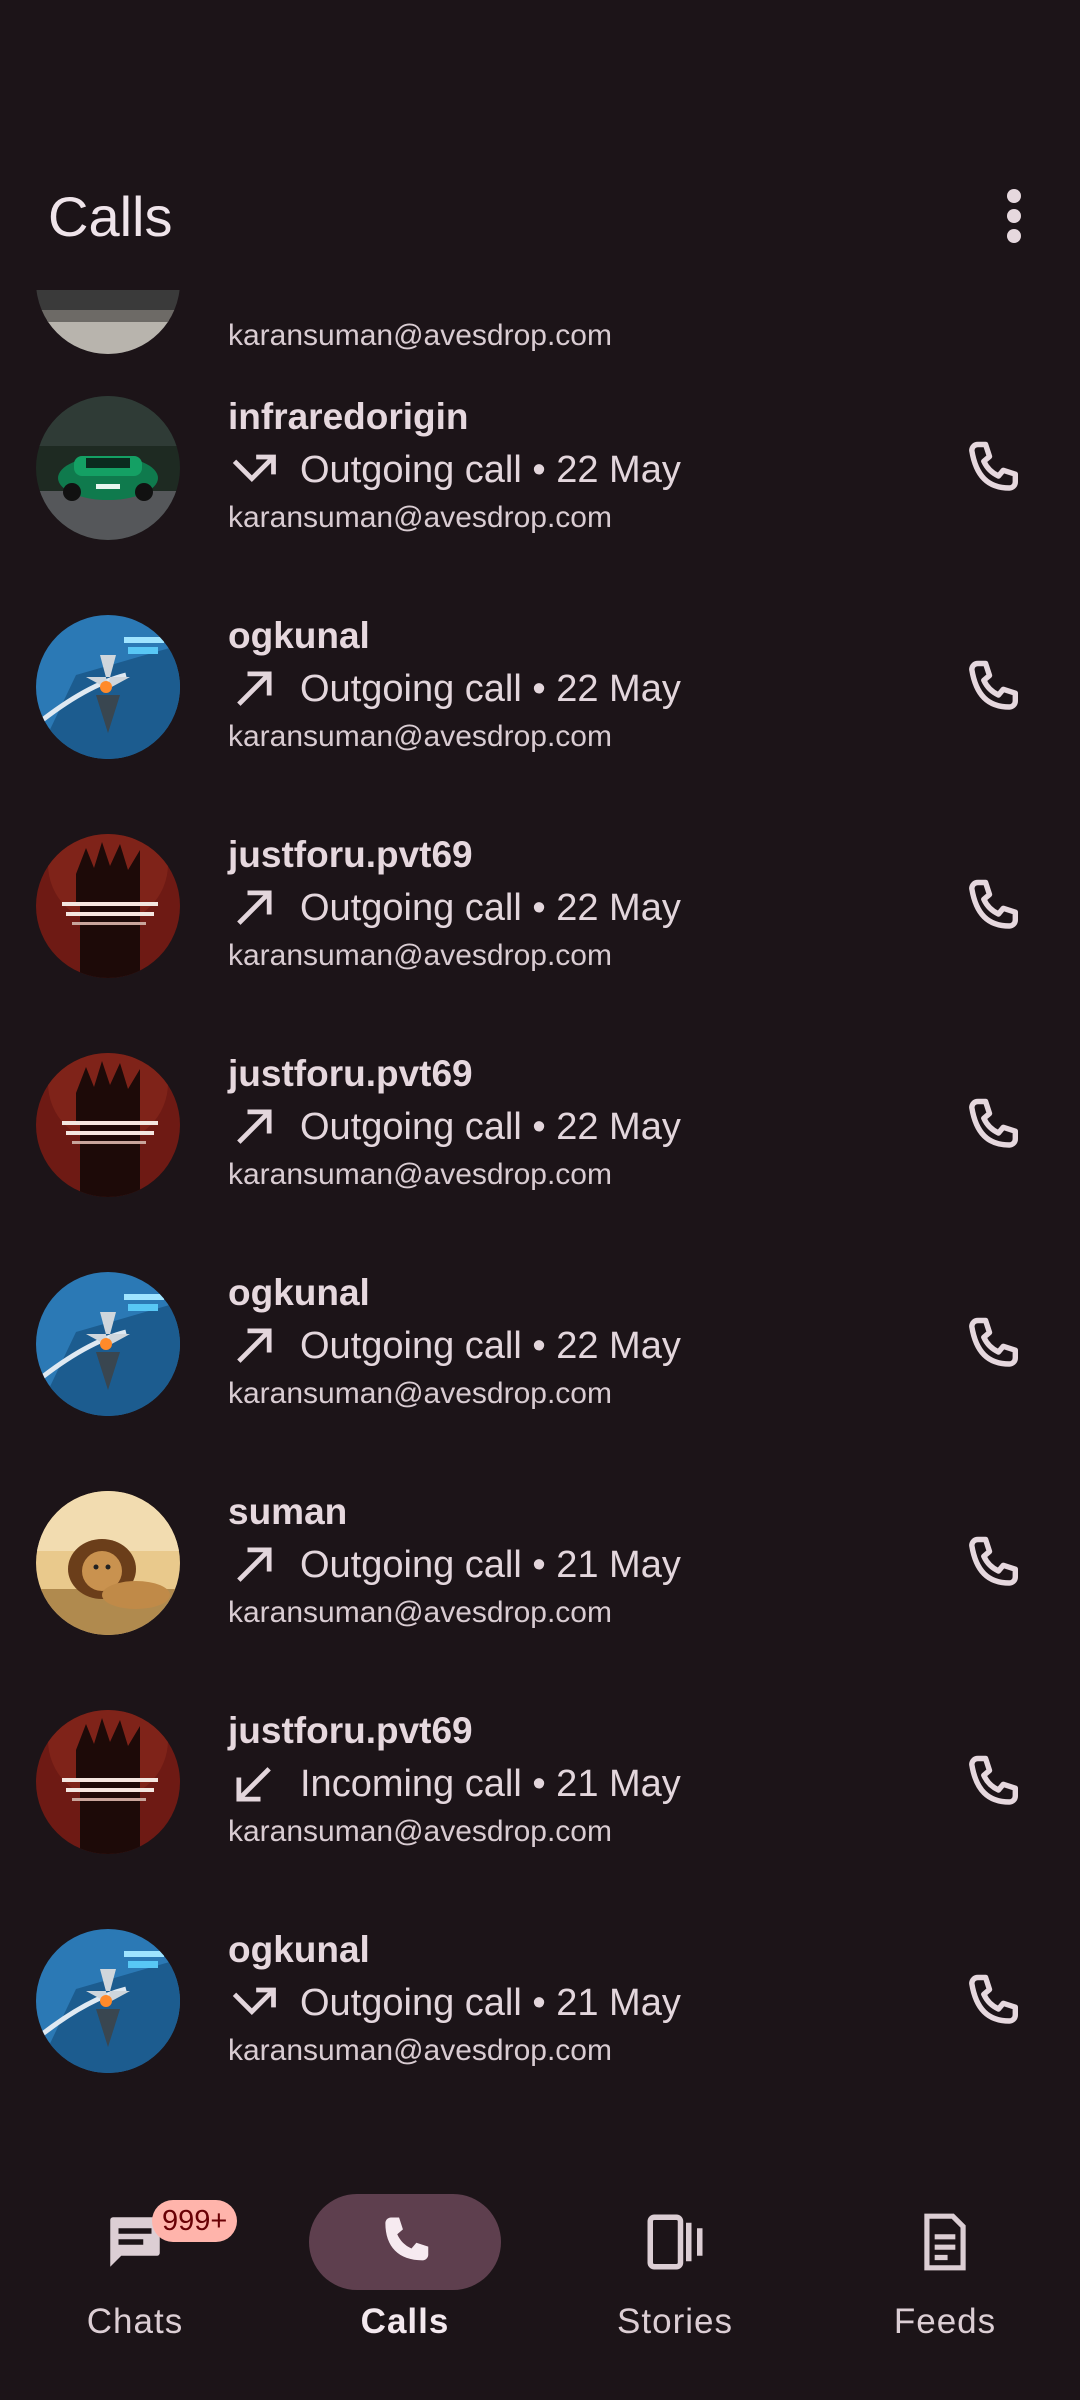  I want to click on incoming-call-icon, so click(264, 1784).